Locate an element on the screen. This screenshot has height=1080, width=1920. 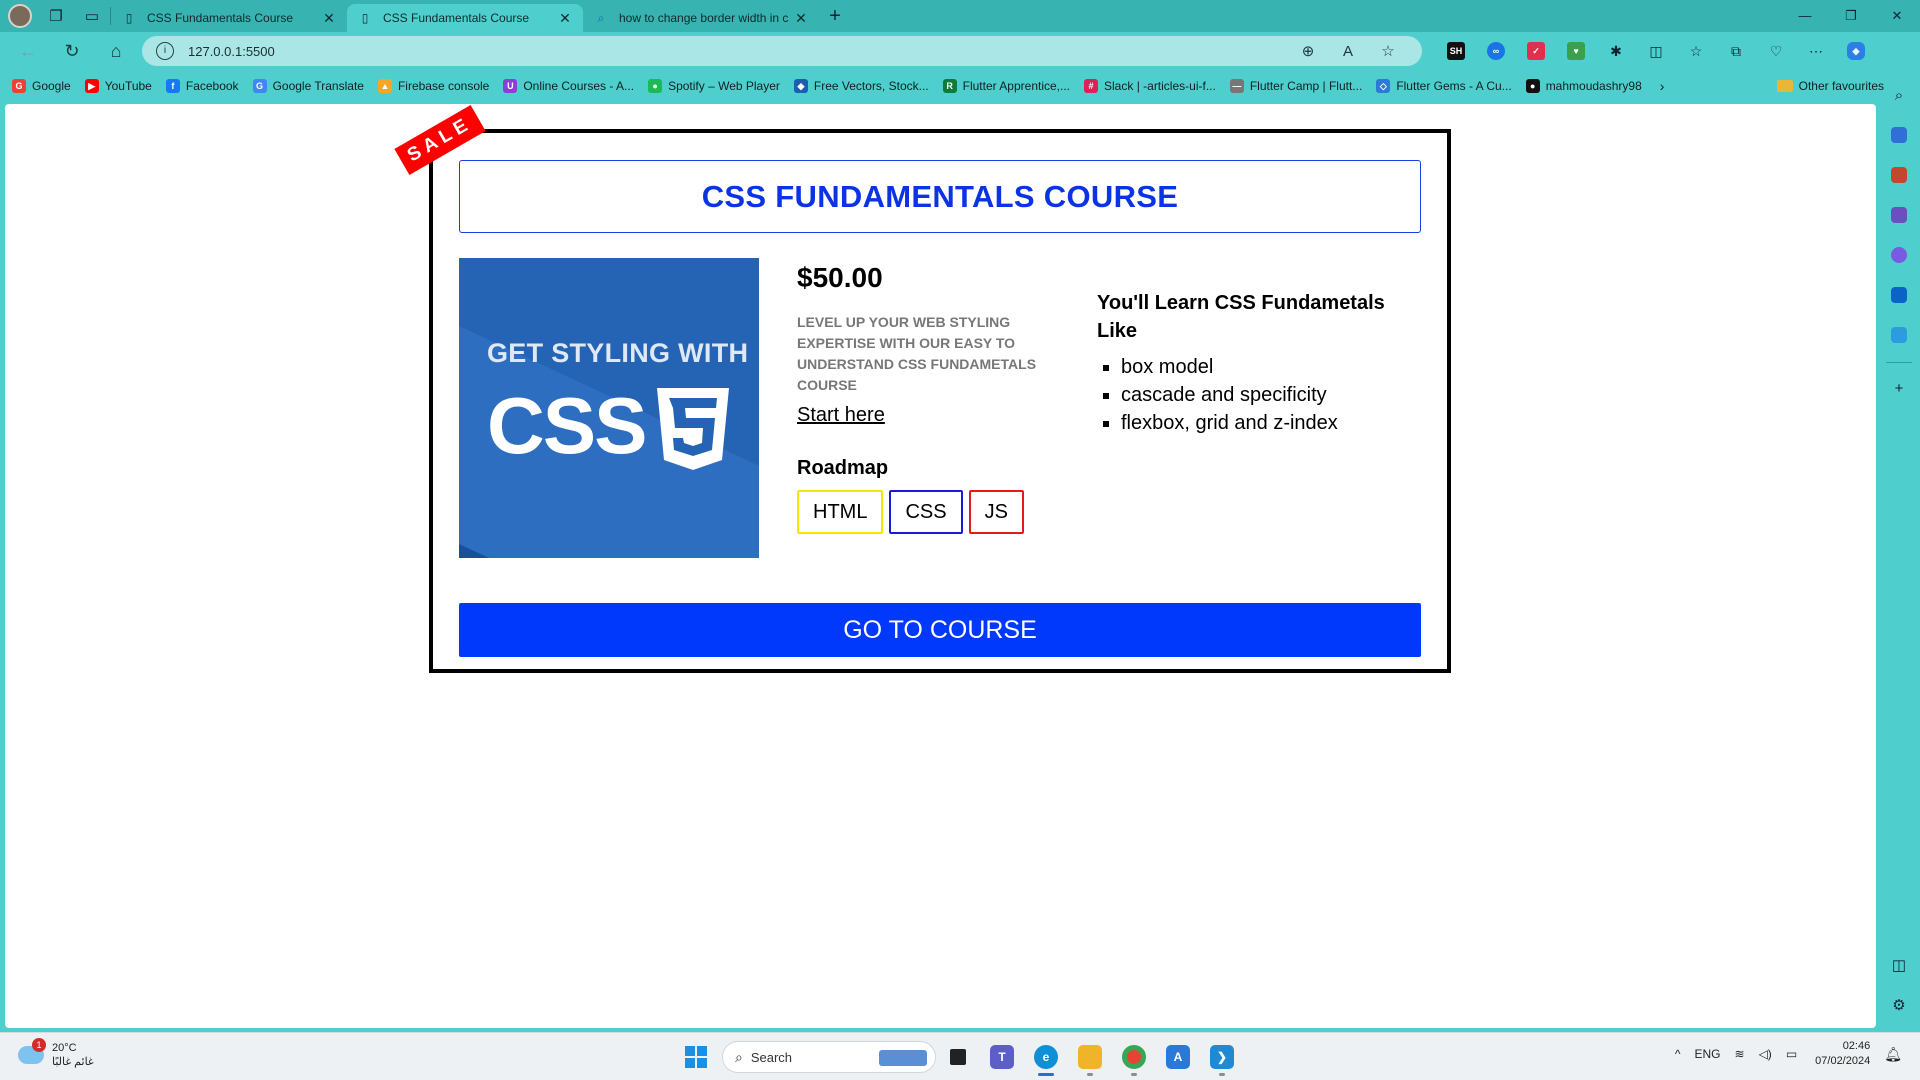
profile-avatar is located at coordinates (20, 16).